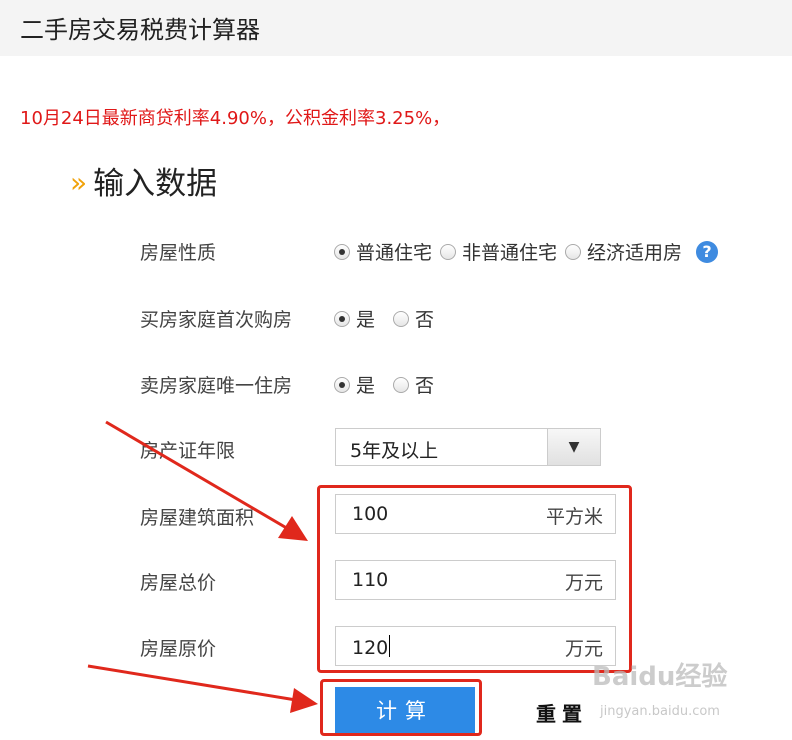 The width and height of the screenshot is (792, 740). Describe the element at coordinates (413, 384) in the screenshot. I see `seller-only-home-no: 否` at that location.